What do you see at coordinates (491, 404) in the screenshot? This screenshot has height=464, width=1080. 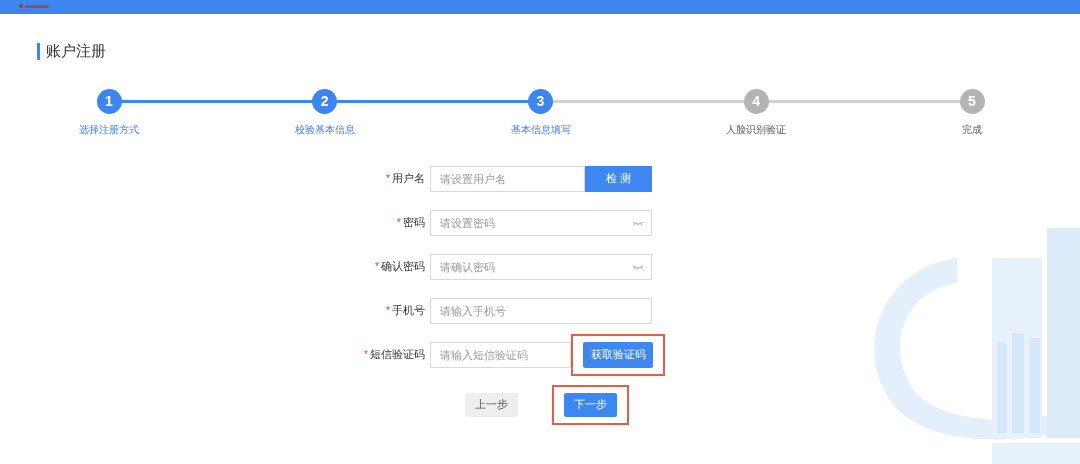 I see `back-button: 上一步` at bounding box center [491, 404].